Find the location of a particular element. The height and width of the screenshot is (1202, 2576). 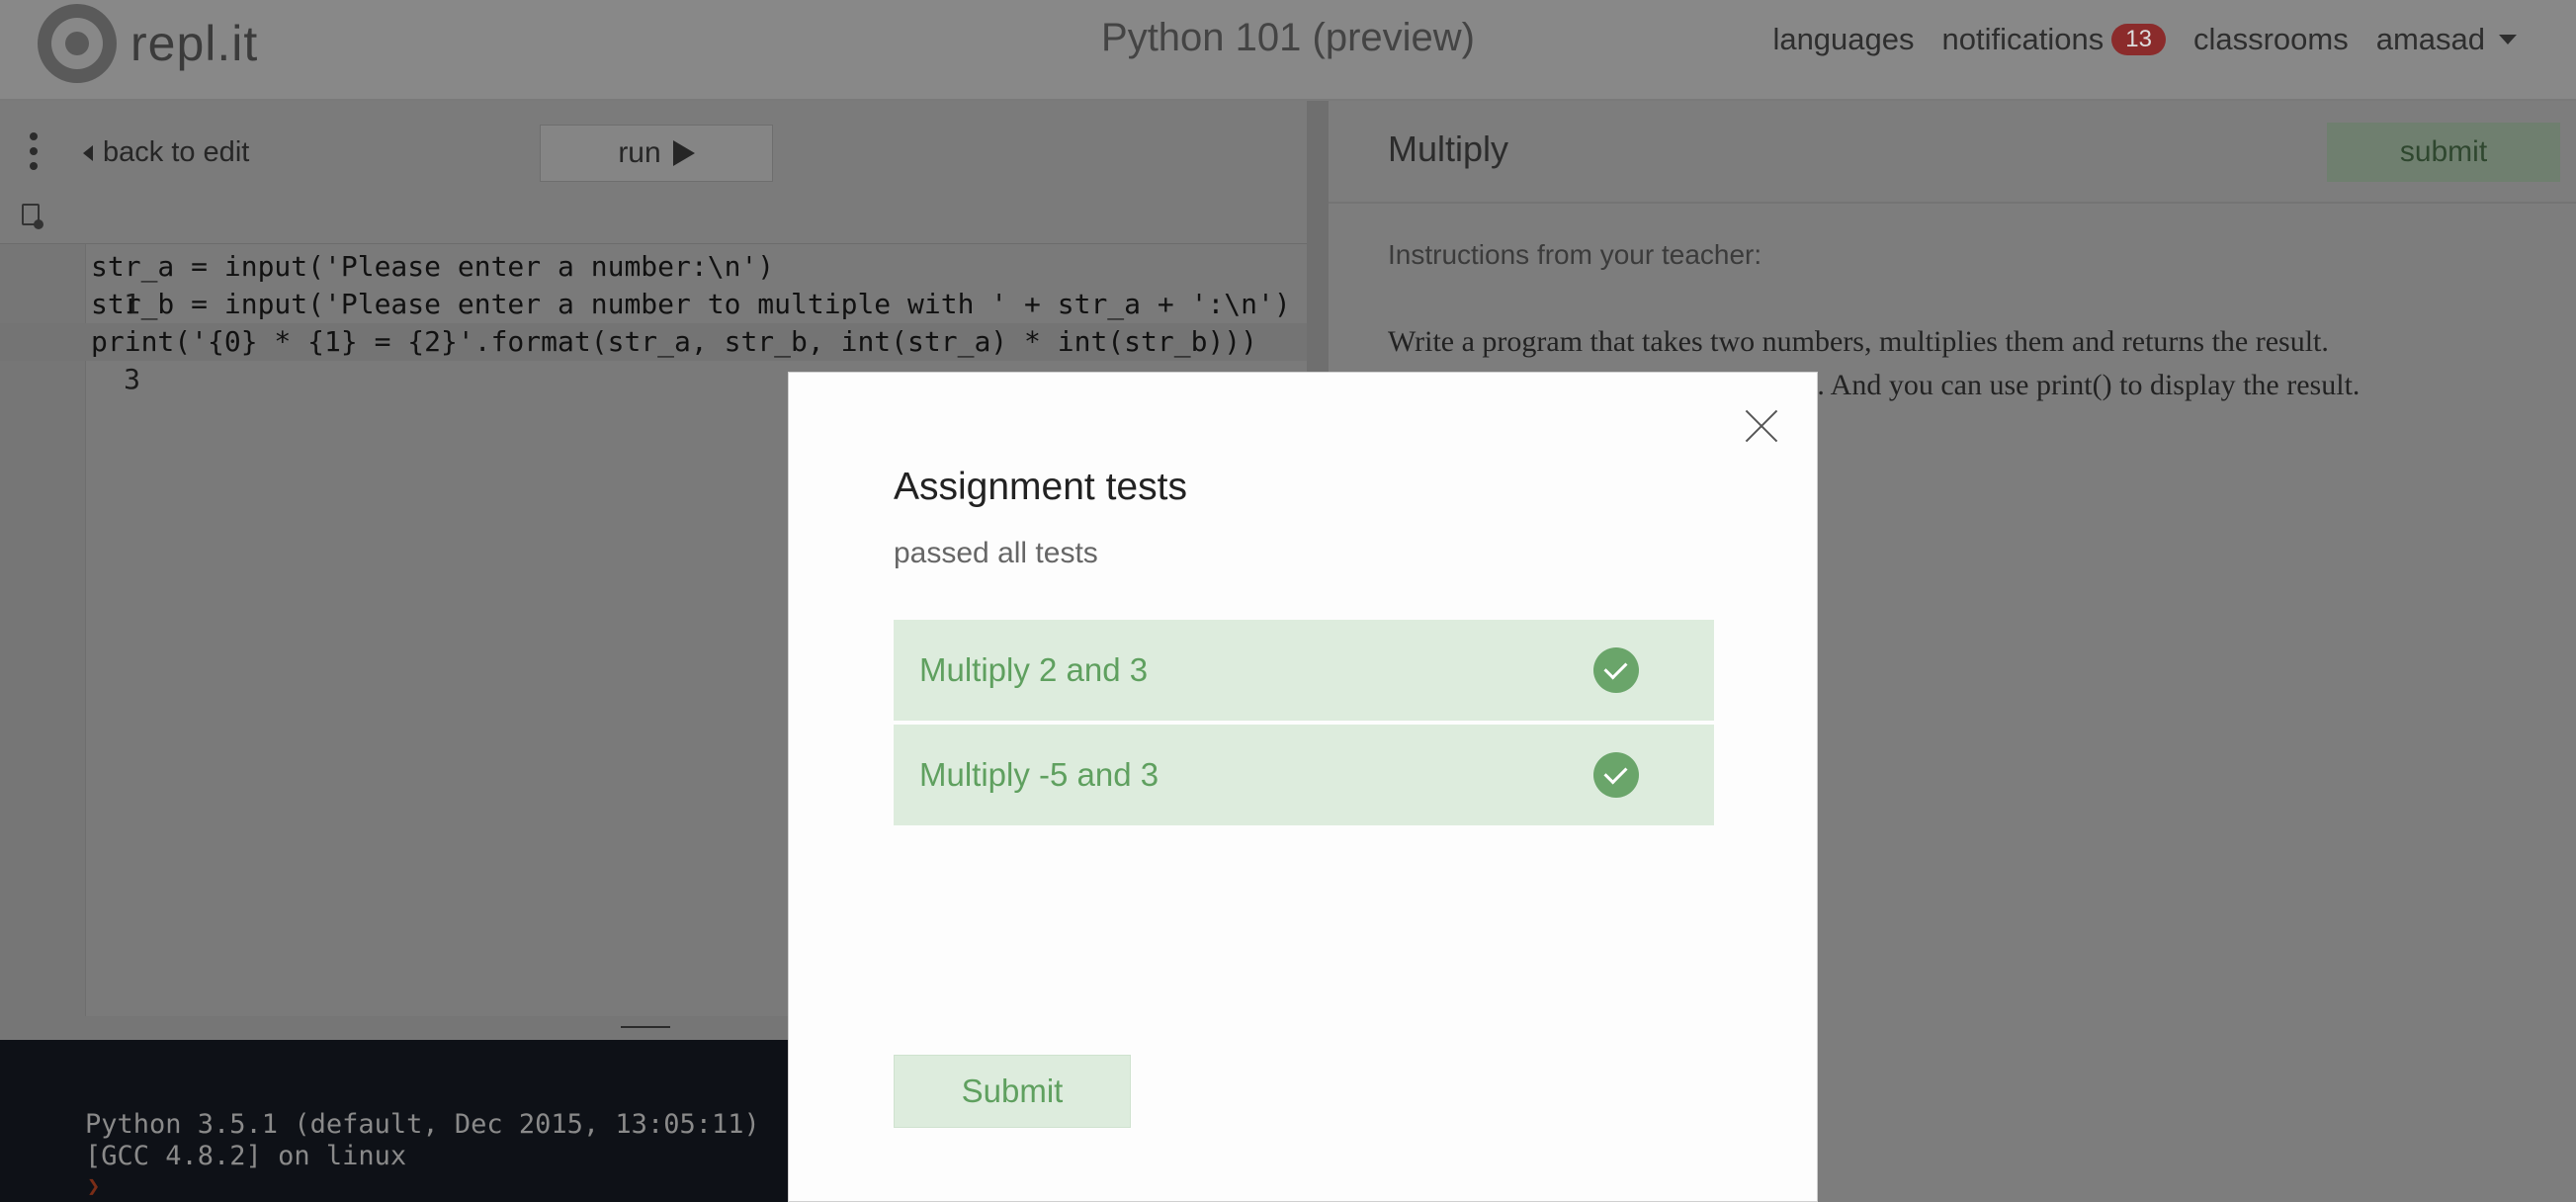

divider is located at coordinates (1952, 203).